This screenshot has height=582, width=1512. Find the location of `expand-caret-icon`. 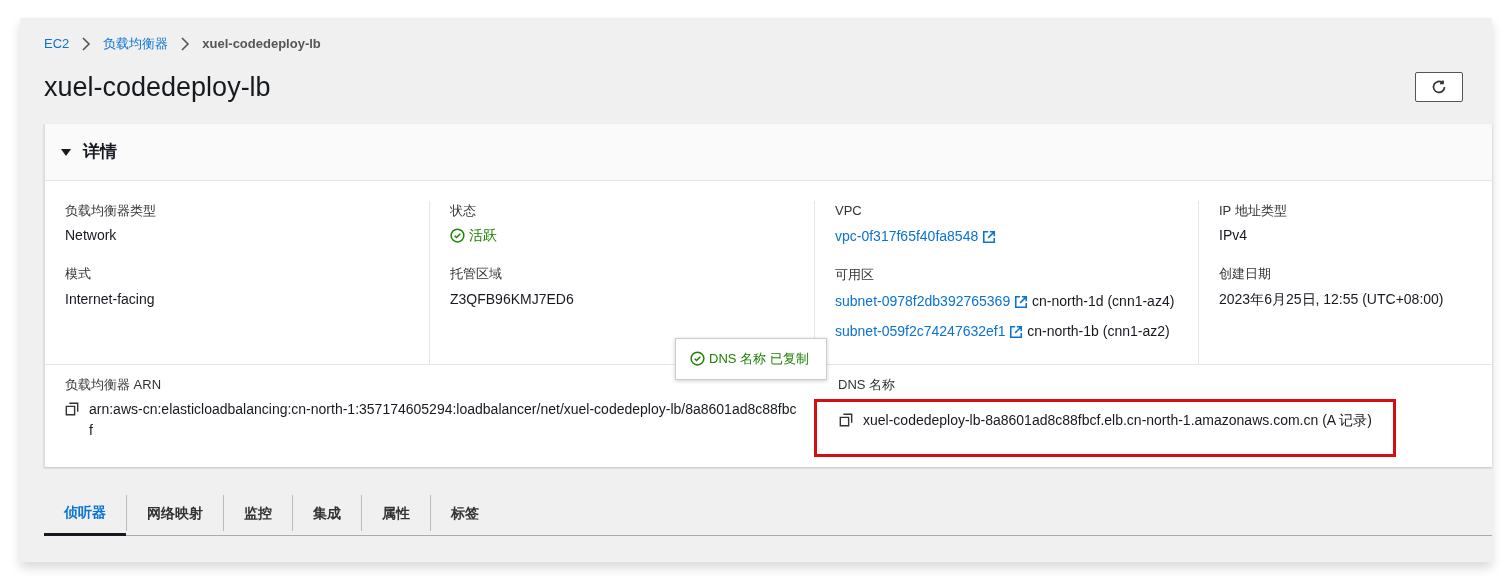

expand-caret-icon is located at coordinates (66, 151).